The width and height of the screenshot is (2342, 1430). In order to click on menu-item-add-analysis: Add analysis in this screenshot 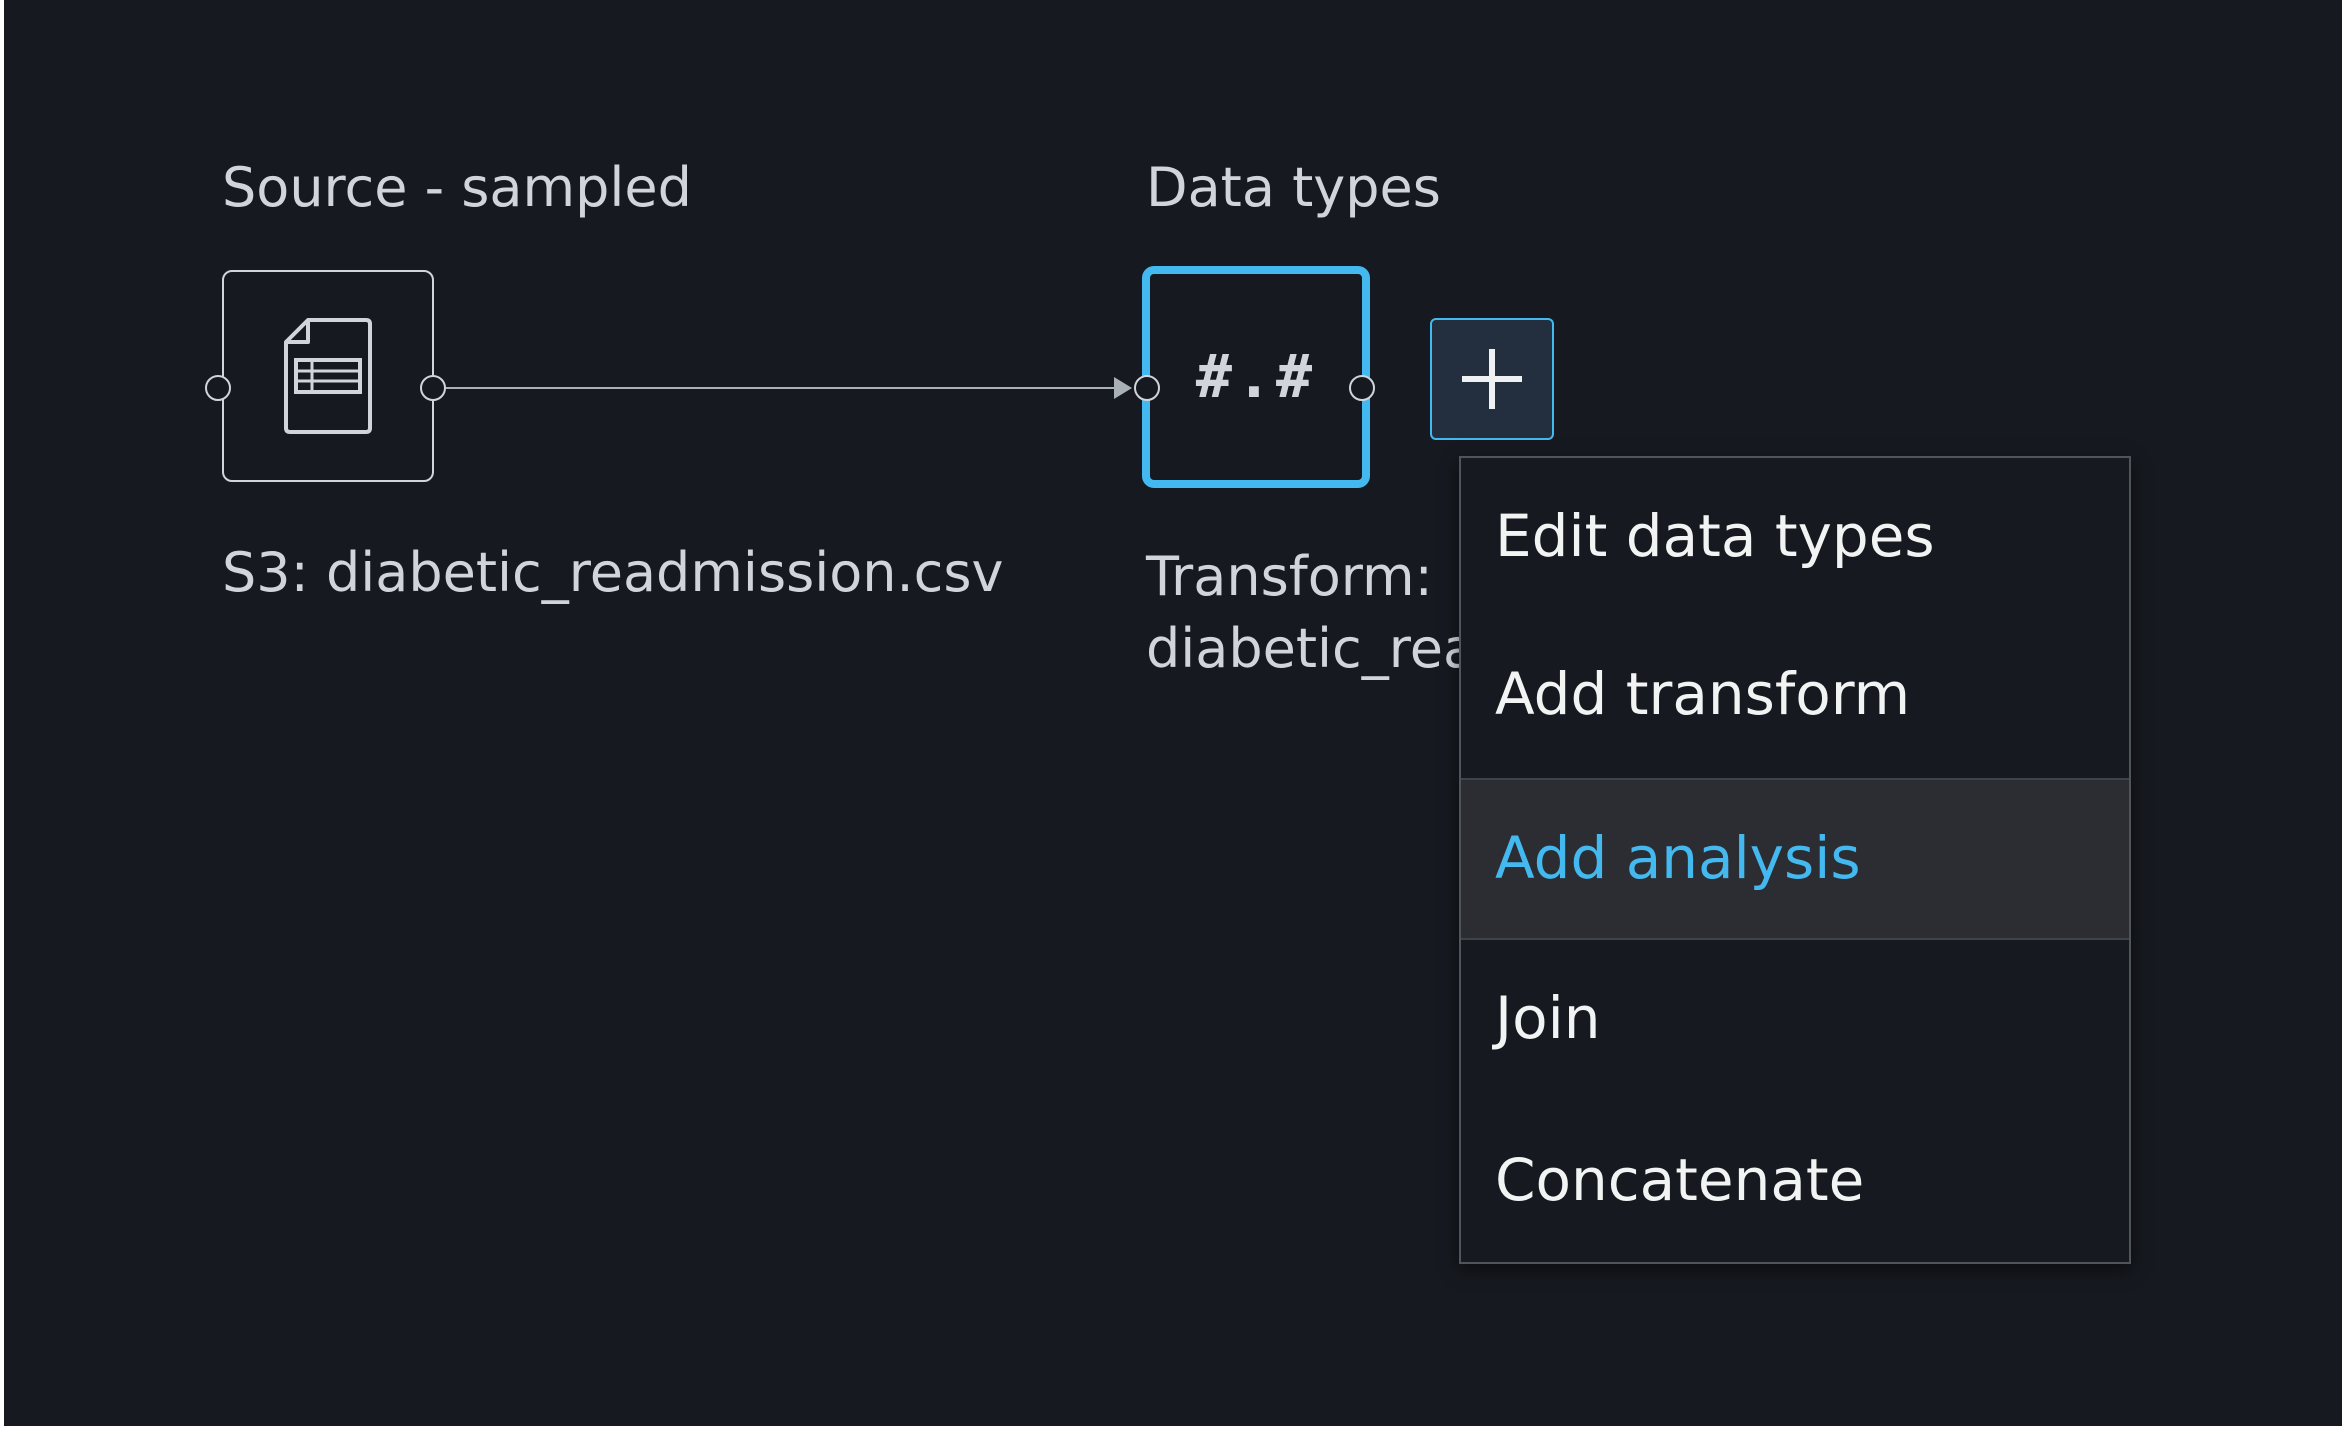, I will do `click(1795, 859)`.